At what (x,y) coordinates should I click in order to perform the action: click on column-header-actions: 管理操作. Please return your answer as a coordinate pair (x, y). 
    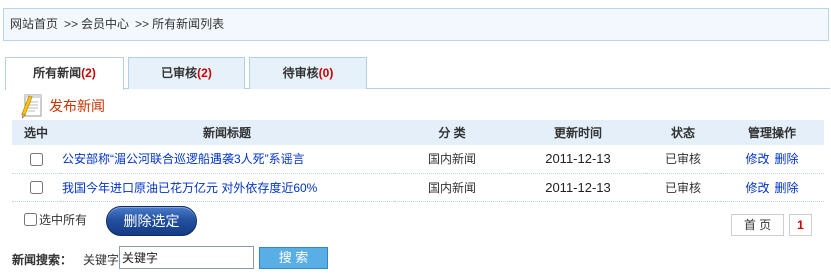
    Looking at the image, I should click on (772, 132).